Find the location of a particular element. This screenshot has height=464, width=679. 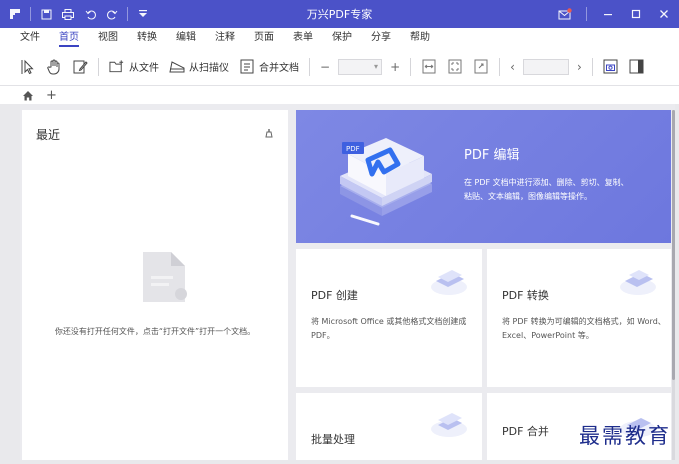

pdf-create-title: PDF 创建 is located at coordinates (334, 295).